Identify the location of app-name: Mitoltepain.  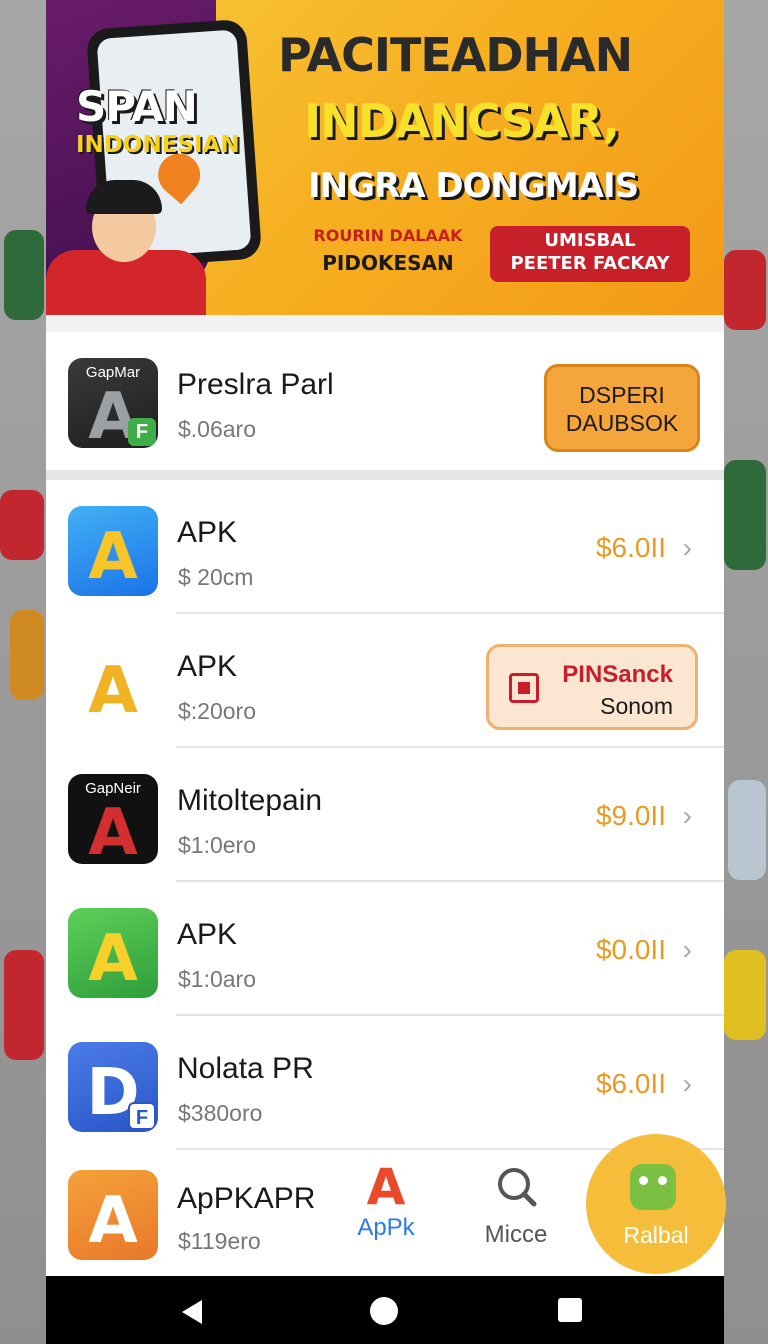
(250, 800).